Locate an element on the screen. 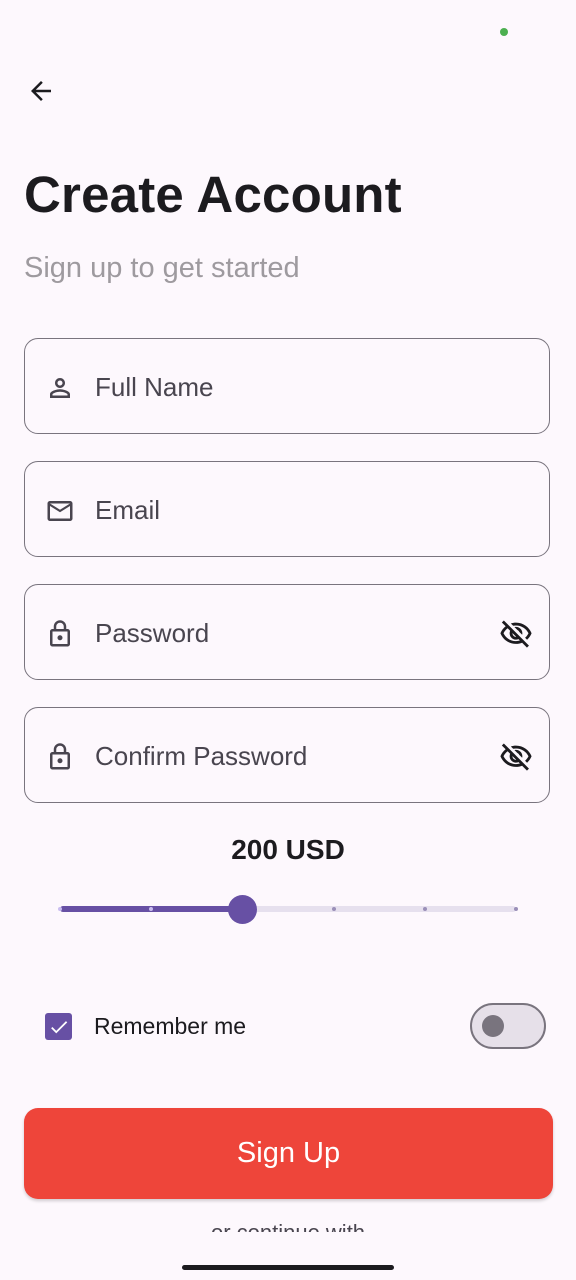 The width and height of the screenshot is (576, 1280). remember-me-checkbox is located at coordinates (58, 1026).